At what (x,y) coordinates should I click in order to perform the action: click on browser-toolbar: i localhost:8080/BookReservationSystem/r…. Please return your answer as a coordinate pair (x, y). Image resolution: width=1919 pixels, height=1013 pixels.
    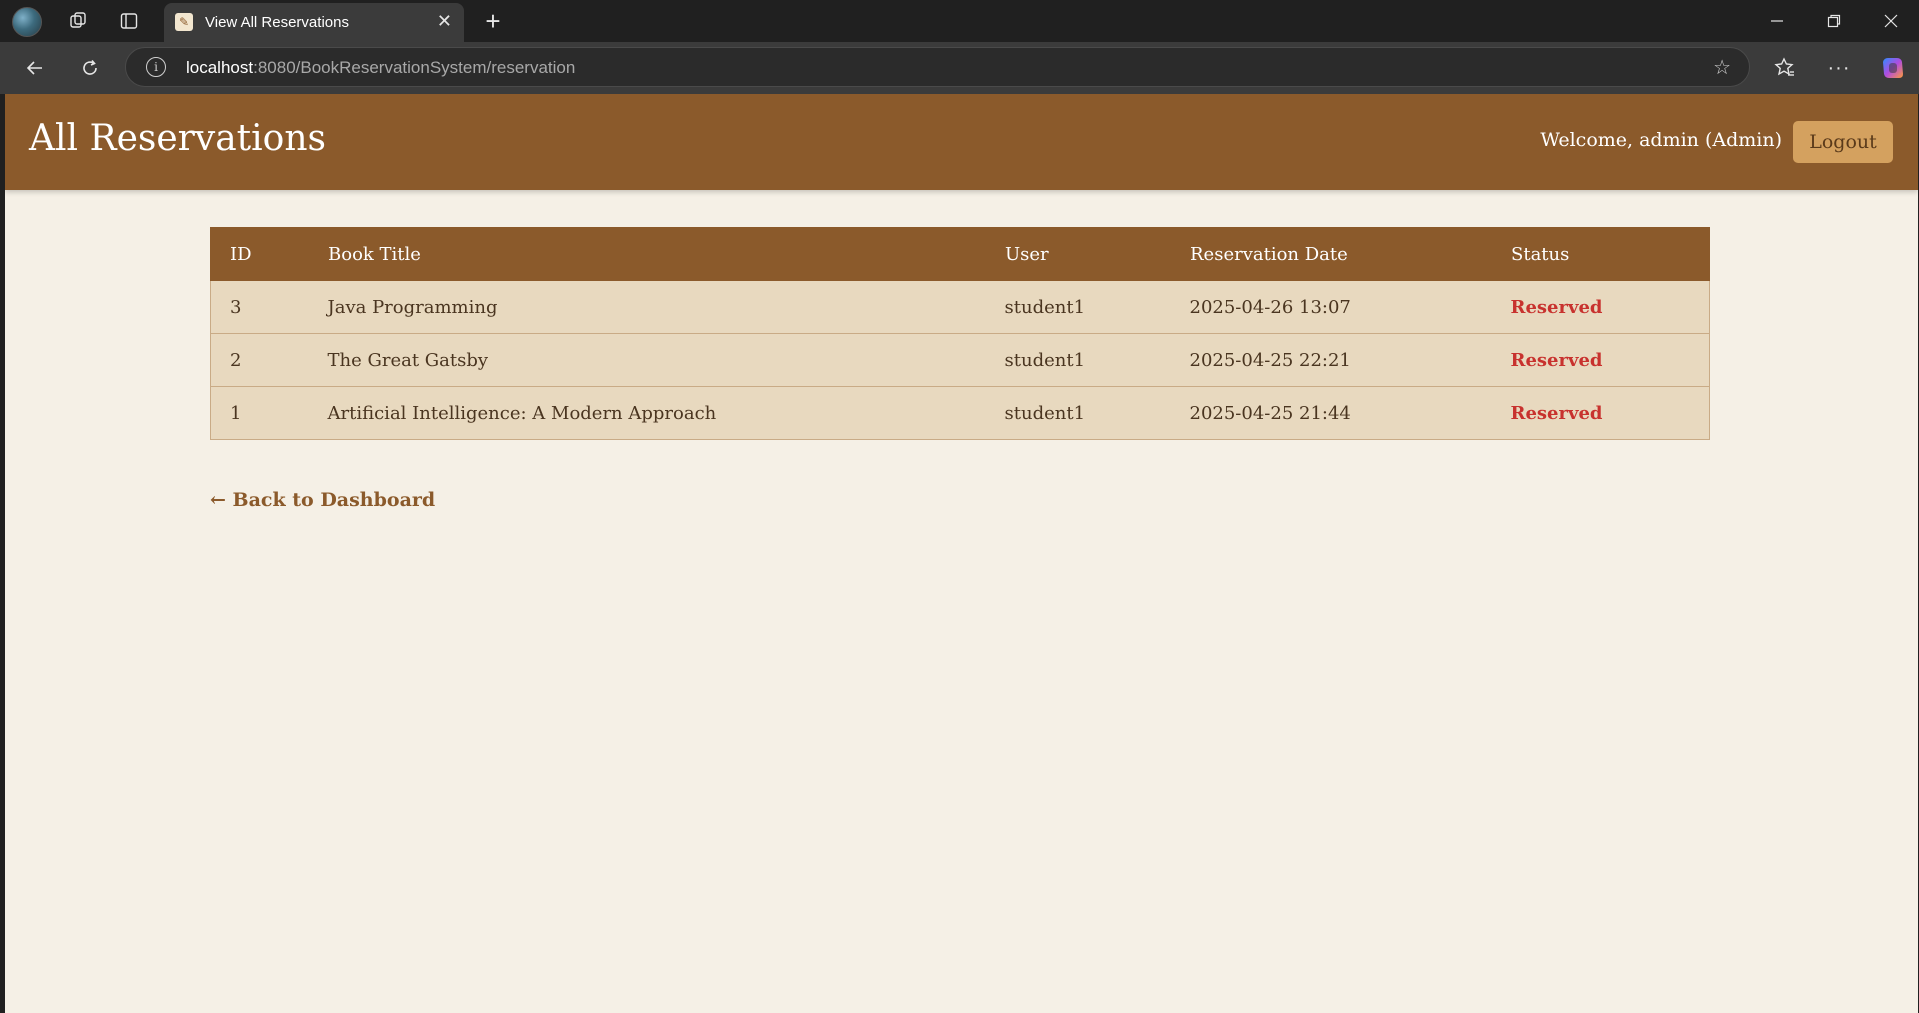
    Looking at the image, I should click on (959, 68).